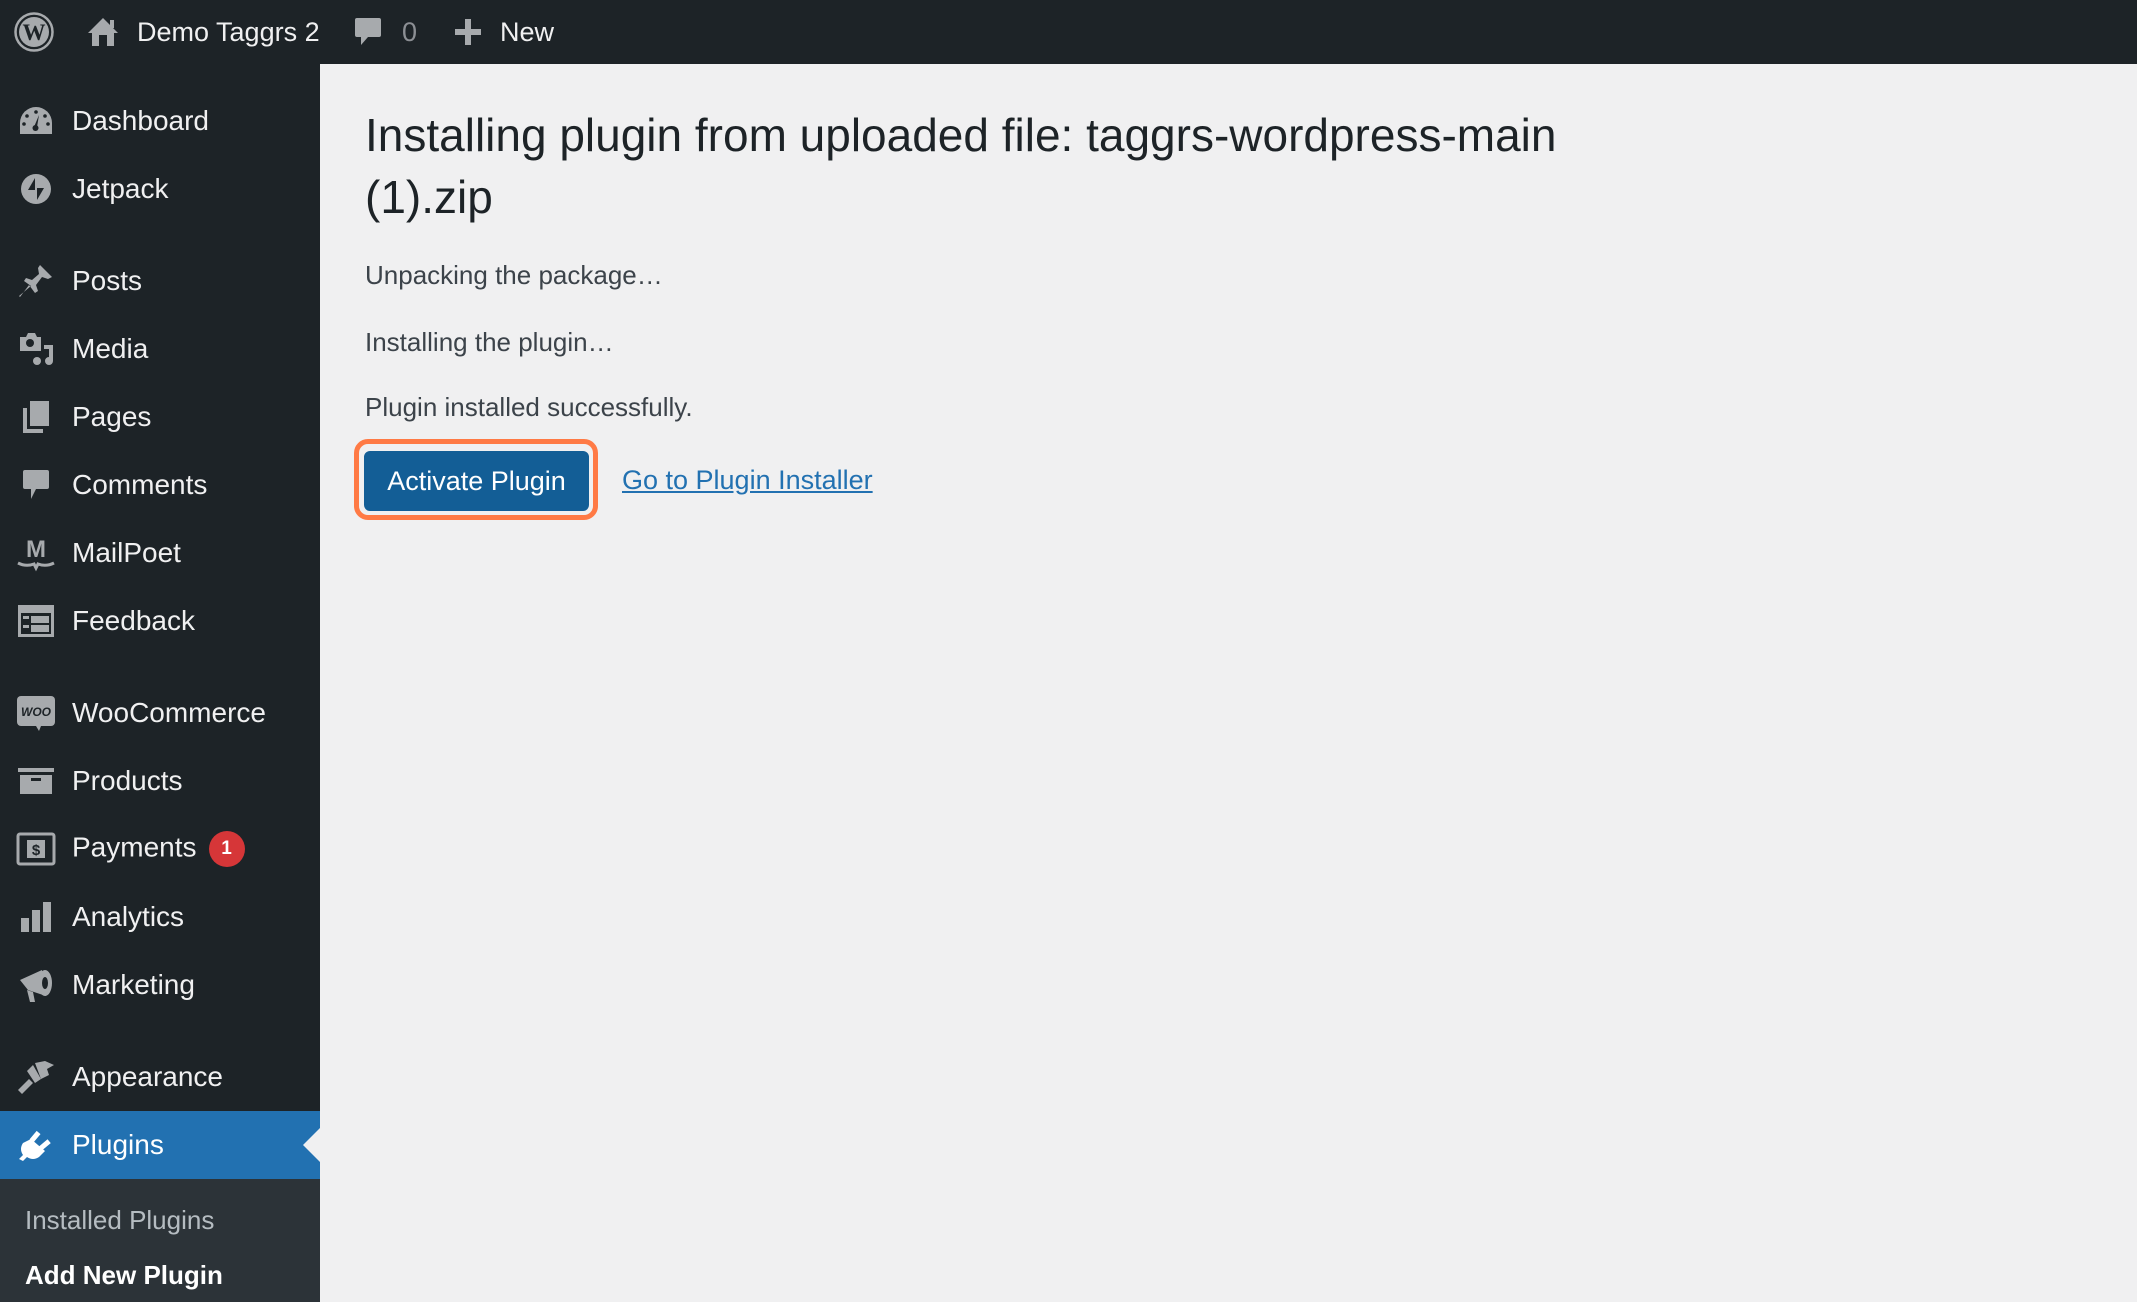 This screenshot has height=1302, width=2137. I want to click on sidebar-item-label: Posts, so click(107, 280).